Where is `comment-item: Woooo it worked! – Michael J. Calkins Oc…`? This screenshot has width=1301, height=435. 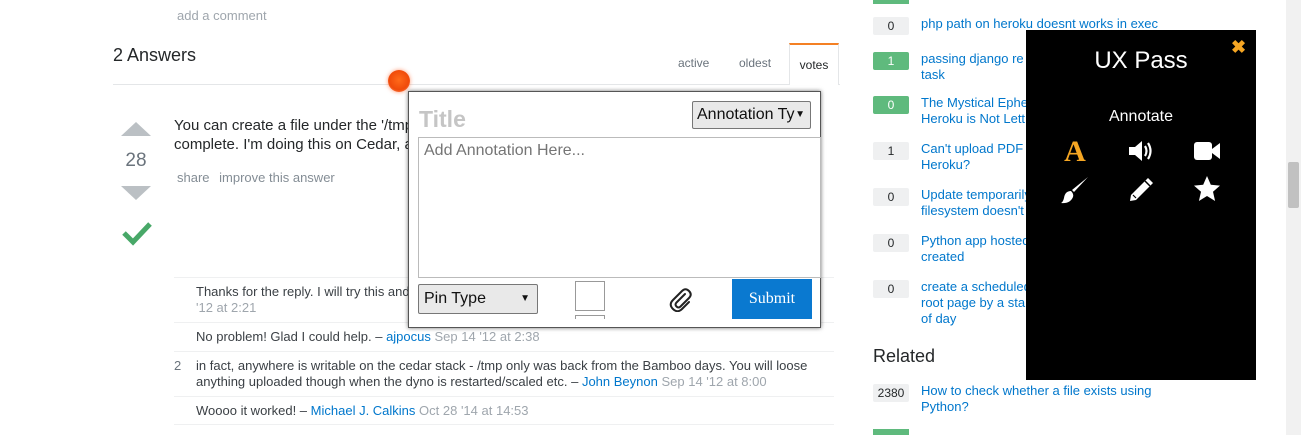
comment-item: Woooo it worked! – Michael J. Calkins Oc… is located at coordinates (504, 410).